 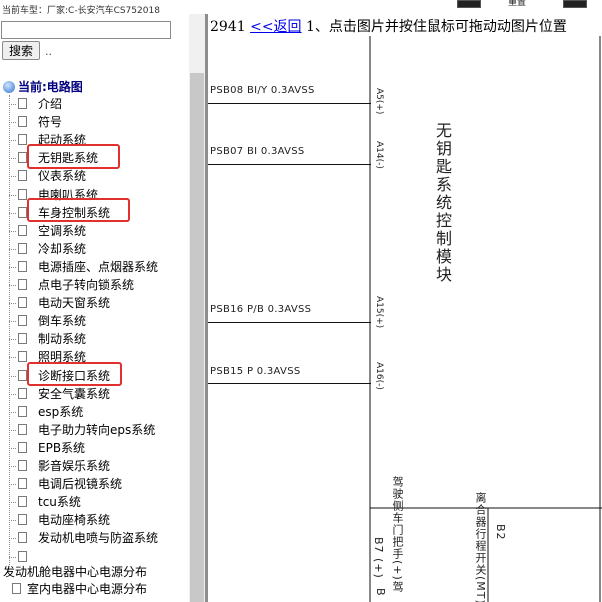 What do you see at coordinates (480, 547) in the screenshot?
I see `lower-label: 离合器行程开关(MT)` at bounding box center [480, 547].